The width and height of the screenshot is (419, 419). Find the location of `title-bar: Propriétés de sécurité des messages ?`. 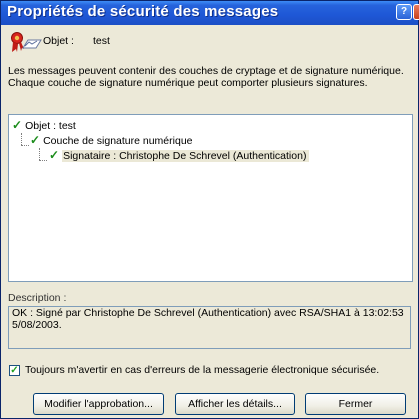

title-bar: Propriétés de sécurité des messages ? is located at coordinates (210, 13).